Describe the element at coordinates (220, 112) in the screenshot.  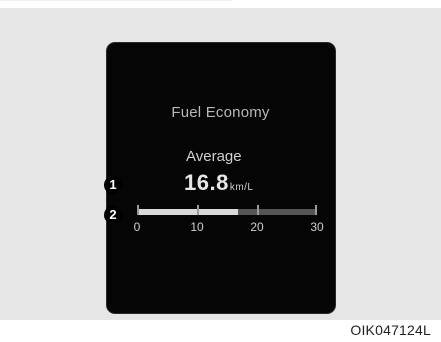
I see `fuel-economy-title: Fuel Economy` at that location.